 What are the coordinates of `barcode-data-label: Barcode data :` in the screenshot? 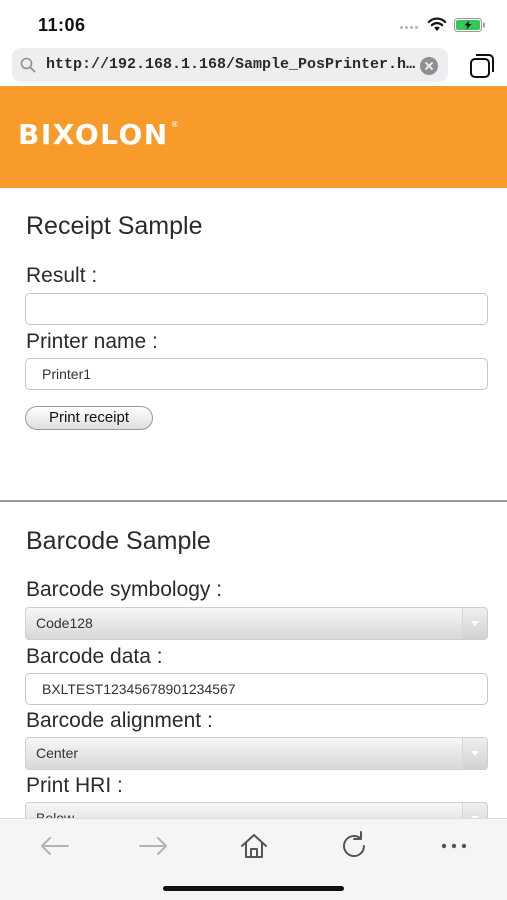 It's located at (94, 656).